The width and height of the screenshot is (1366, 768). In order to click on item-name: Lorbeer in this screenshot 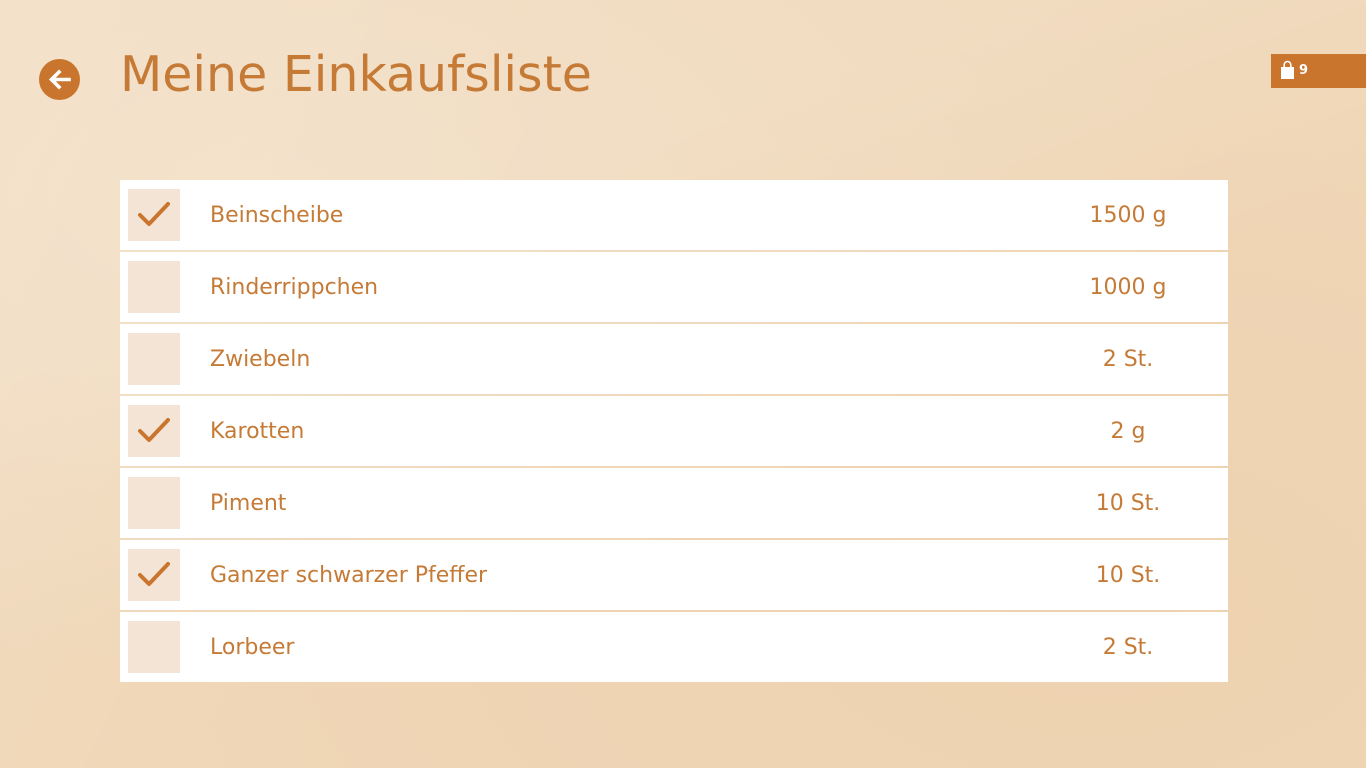, I will do `click(252, 647)`.